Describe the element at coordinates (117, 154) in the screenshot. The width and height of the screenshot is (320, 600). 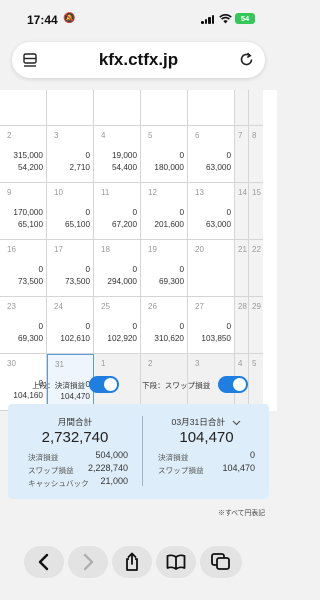
I see `calendar-day-cell: 4 19,000 54,400` at that location.